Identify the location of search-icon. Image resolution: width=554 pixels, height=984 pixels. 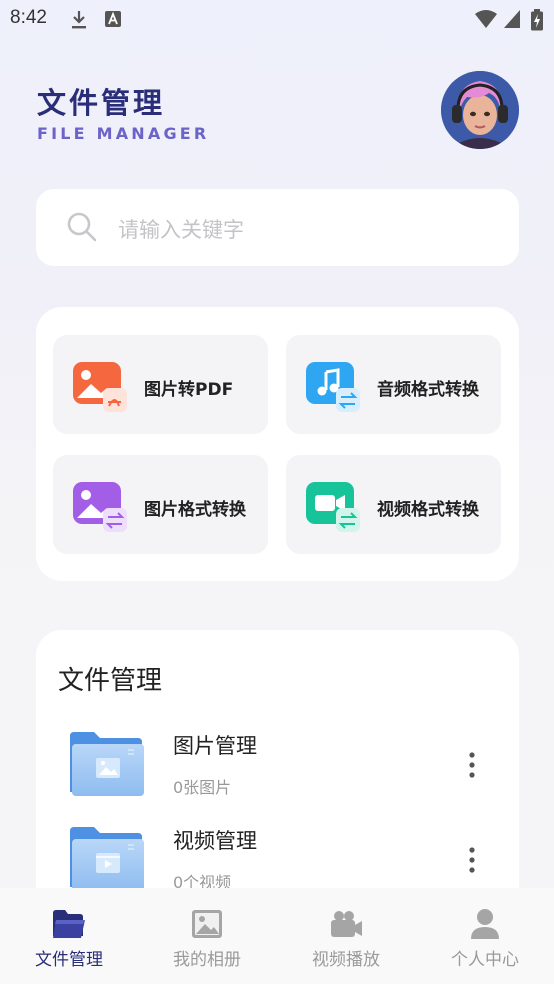
(82, 227).